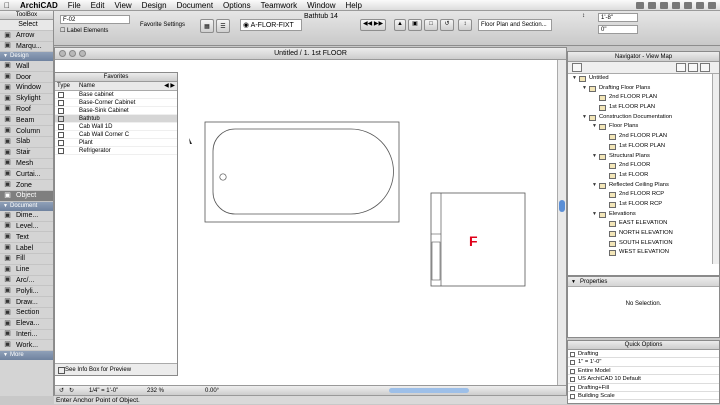 This screenshot has height=405, width=720. I want to click on bathtub-frame, so click(302, 172).